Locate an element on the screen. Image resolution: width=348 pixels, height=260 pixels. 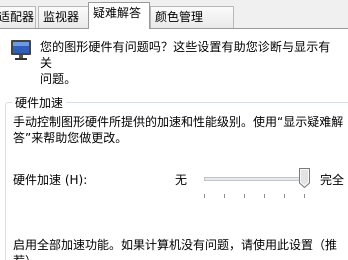
intro-text: 您的图形硬件有问题吗？这些设置有助您诊断与显示有关 问题。 is located at coordinates (185, 63).